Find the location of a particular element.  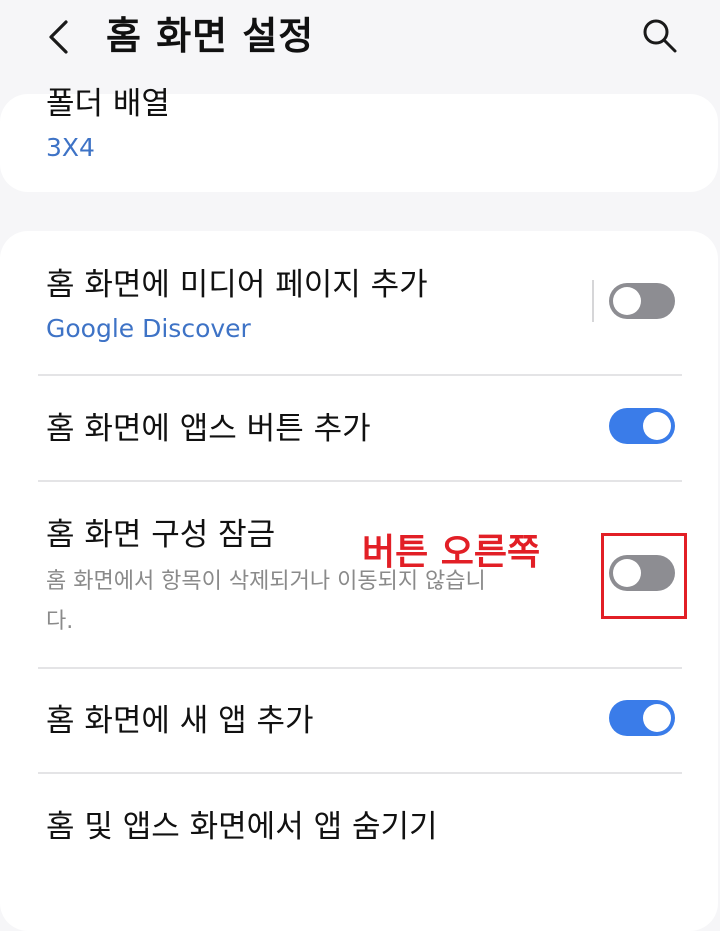

folder-grid-value: 3X4 is located at coordinates (70, 147).